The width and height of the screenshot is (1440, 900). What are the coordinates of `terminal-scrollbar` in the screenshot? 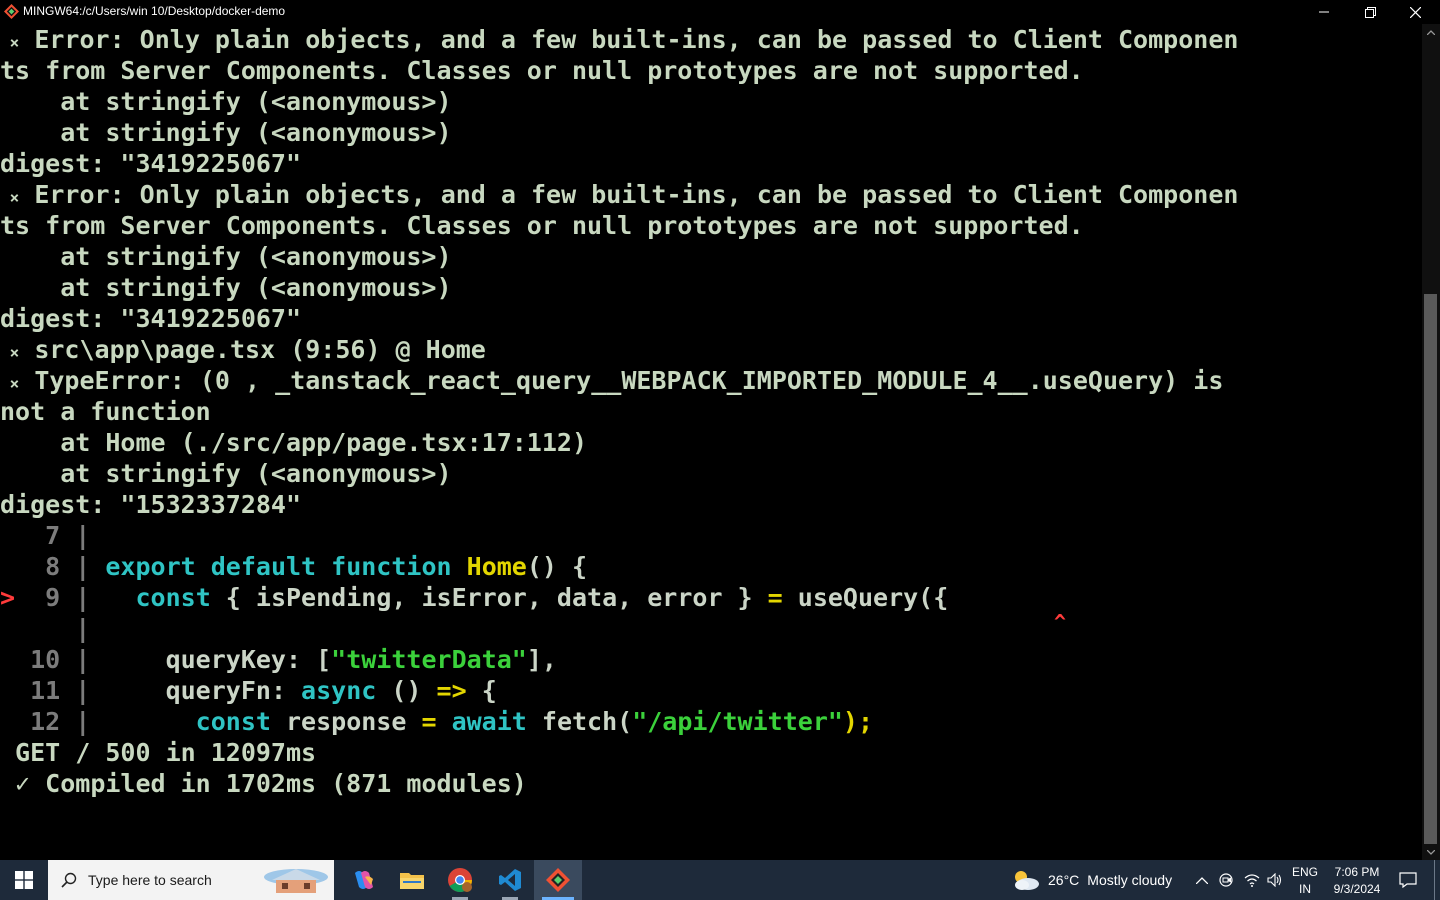 It's located at (1431, 442).